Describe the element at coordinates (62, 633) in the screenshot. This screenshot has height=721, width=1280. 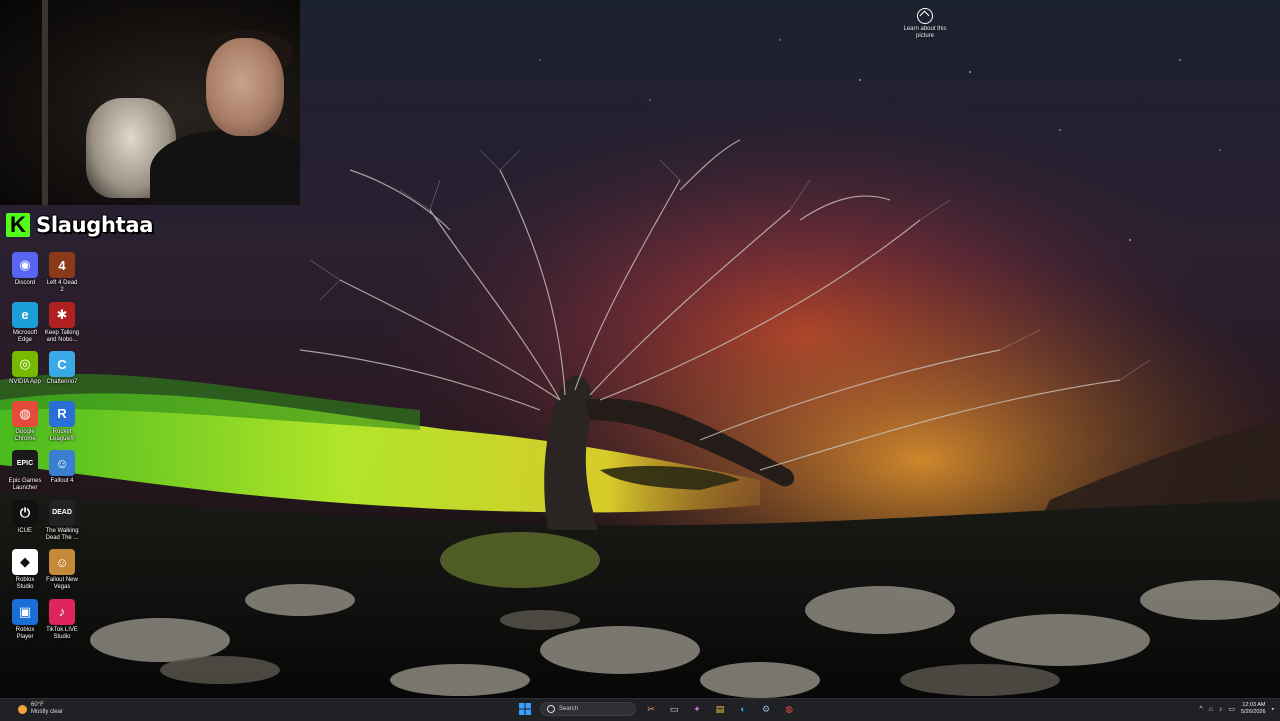
I see `desktop-icon-label: TikTok LIVE Studio` at that location.